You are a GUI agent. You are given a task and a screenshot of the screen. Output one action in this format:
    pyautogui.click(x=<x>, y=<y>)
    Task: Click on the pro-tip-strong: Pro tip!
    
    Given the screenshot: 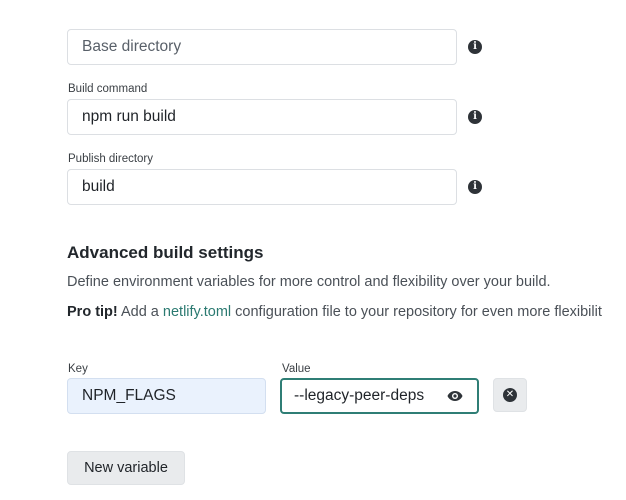 What is the action you would take?
    pyautogui.click(x=92, y=312)
    